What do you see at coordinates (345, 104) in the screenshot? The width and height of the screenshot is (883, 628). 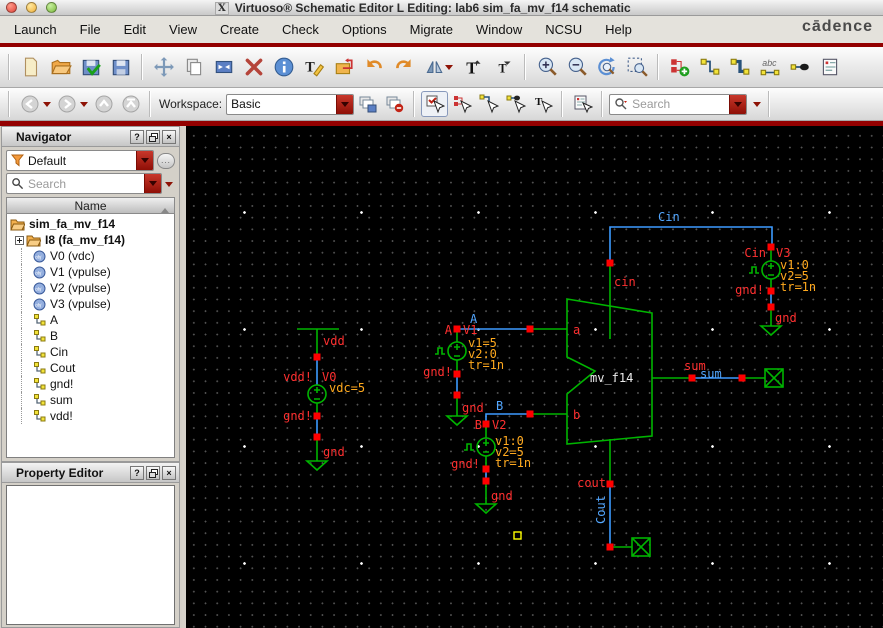 I see `workspace-dropdown-button` at bounding box center [345, 104].